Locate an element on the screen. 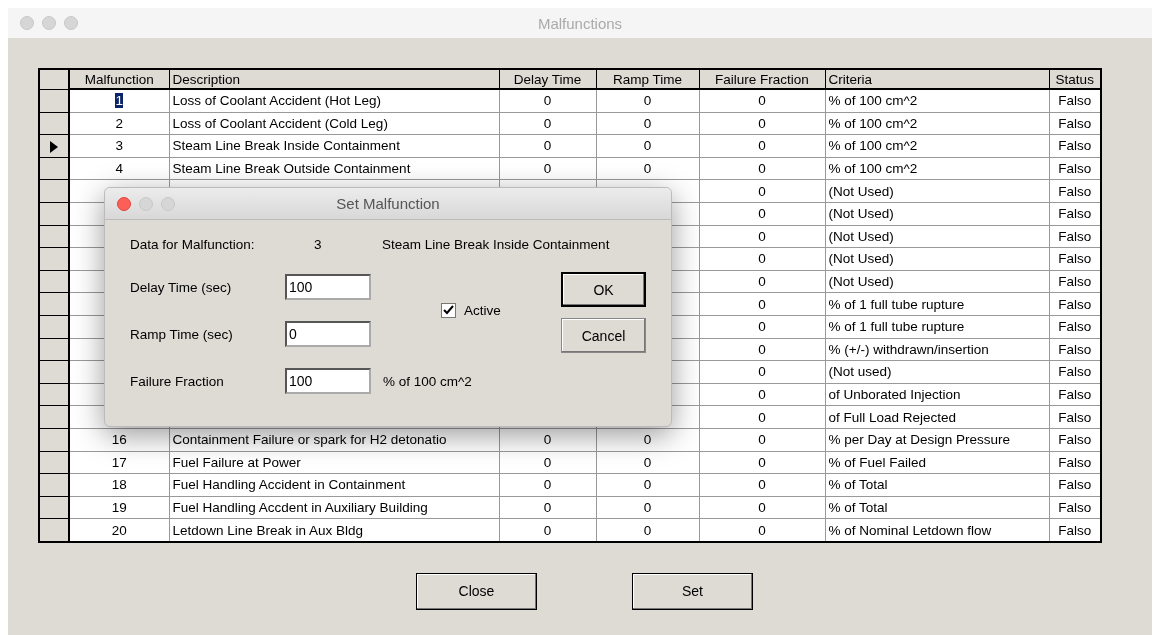 Image resolution: width=1160 pixels, height=635 pixels. malfunction-number: 3 is located at coordinates (318, 244).